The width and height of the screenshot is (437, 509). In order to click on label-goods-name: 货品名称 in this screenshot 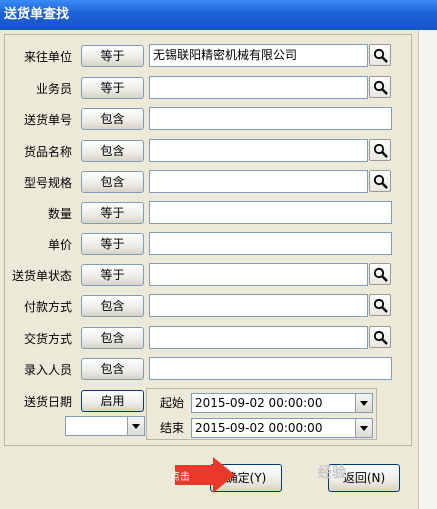, I will do `click(47, 152)`.